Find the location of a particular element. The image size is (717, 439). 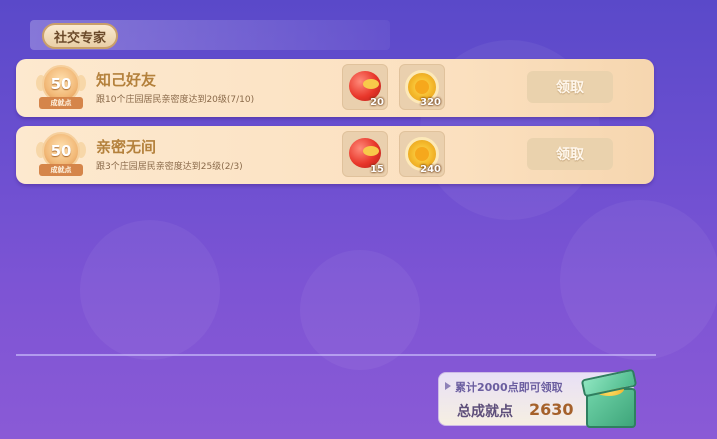

reward-item: 20 is located at coordinates (365, 87).